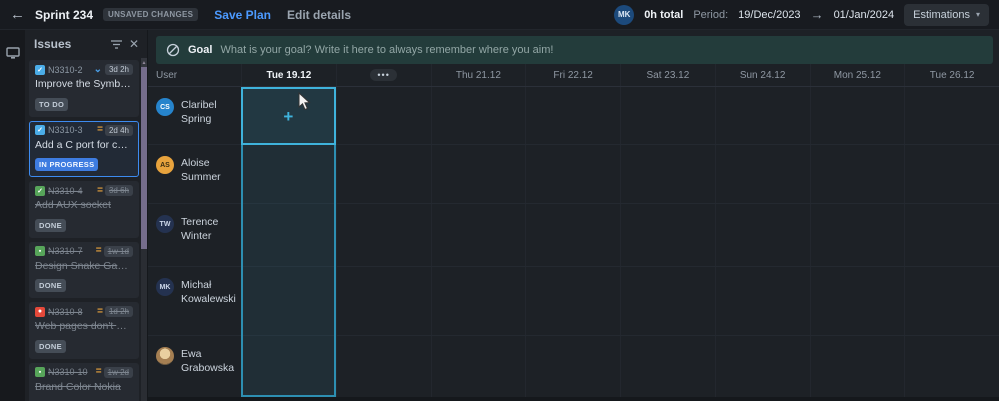 The width and height of the screenshot is (999, 401). What do you see at coordinates (288, 116) in the screenshot?
I see `add-assignment-cell: +` at bounding box center [288, 116].